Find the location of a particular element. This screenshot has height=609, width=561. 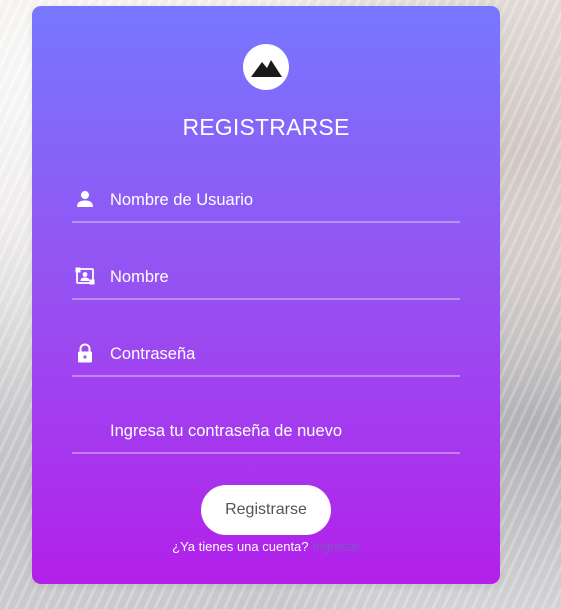

username-field is located at coordinates (266, 202).